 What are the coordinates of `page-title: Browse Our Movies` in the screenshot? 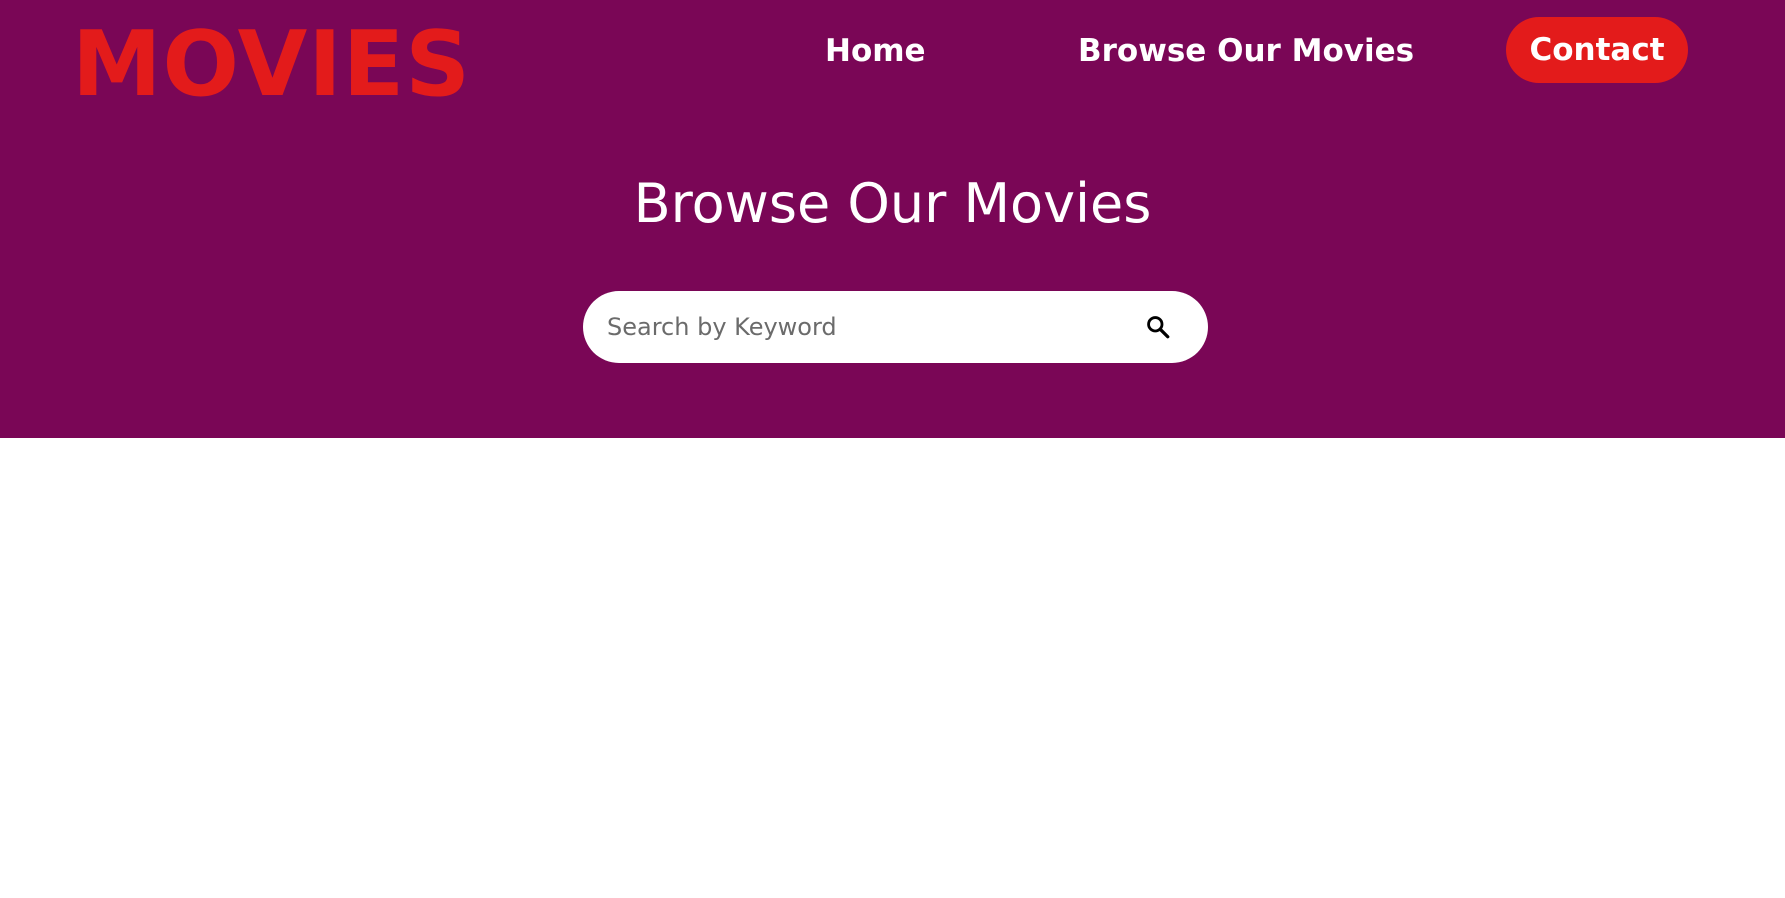 It's located at (892, 203).